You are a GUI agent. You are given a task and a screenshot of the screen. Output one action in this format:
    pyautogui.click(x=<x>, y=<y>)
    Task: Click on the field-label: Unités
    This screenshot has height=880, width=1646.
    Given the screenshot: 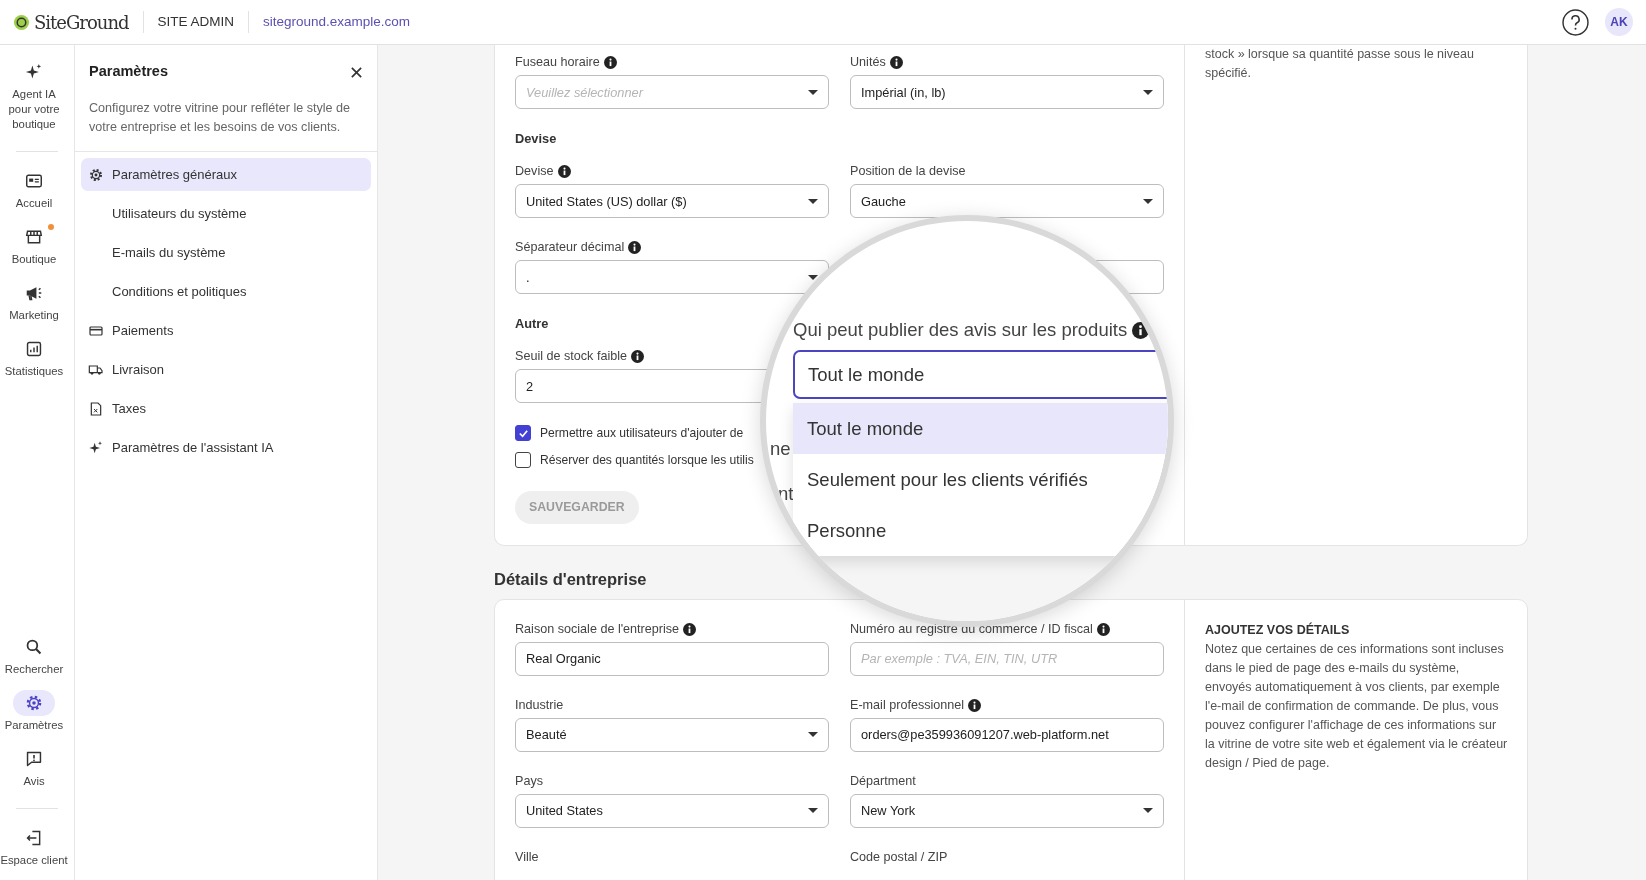 What is the action you would take?
    pyautogui.click(x=868, y=63)
    